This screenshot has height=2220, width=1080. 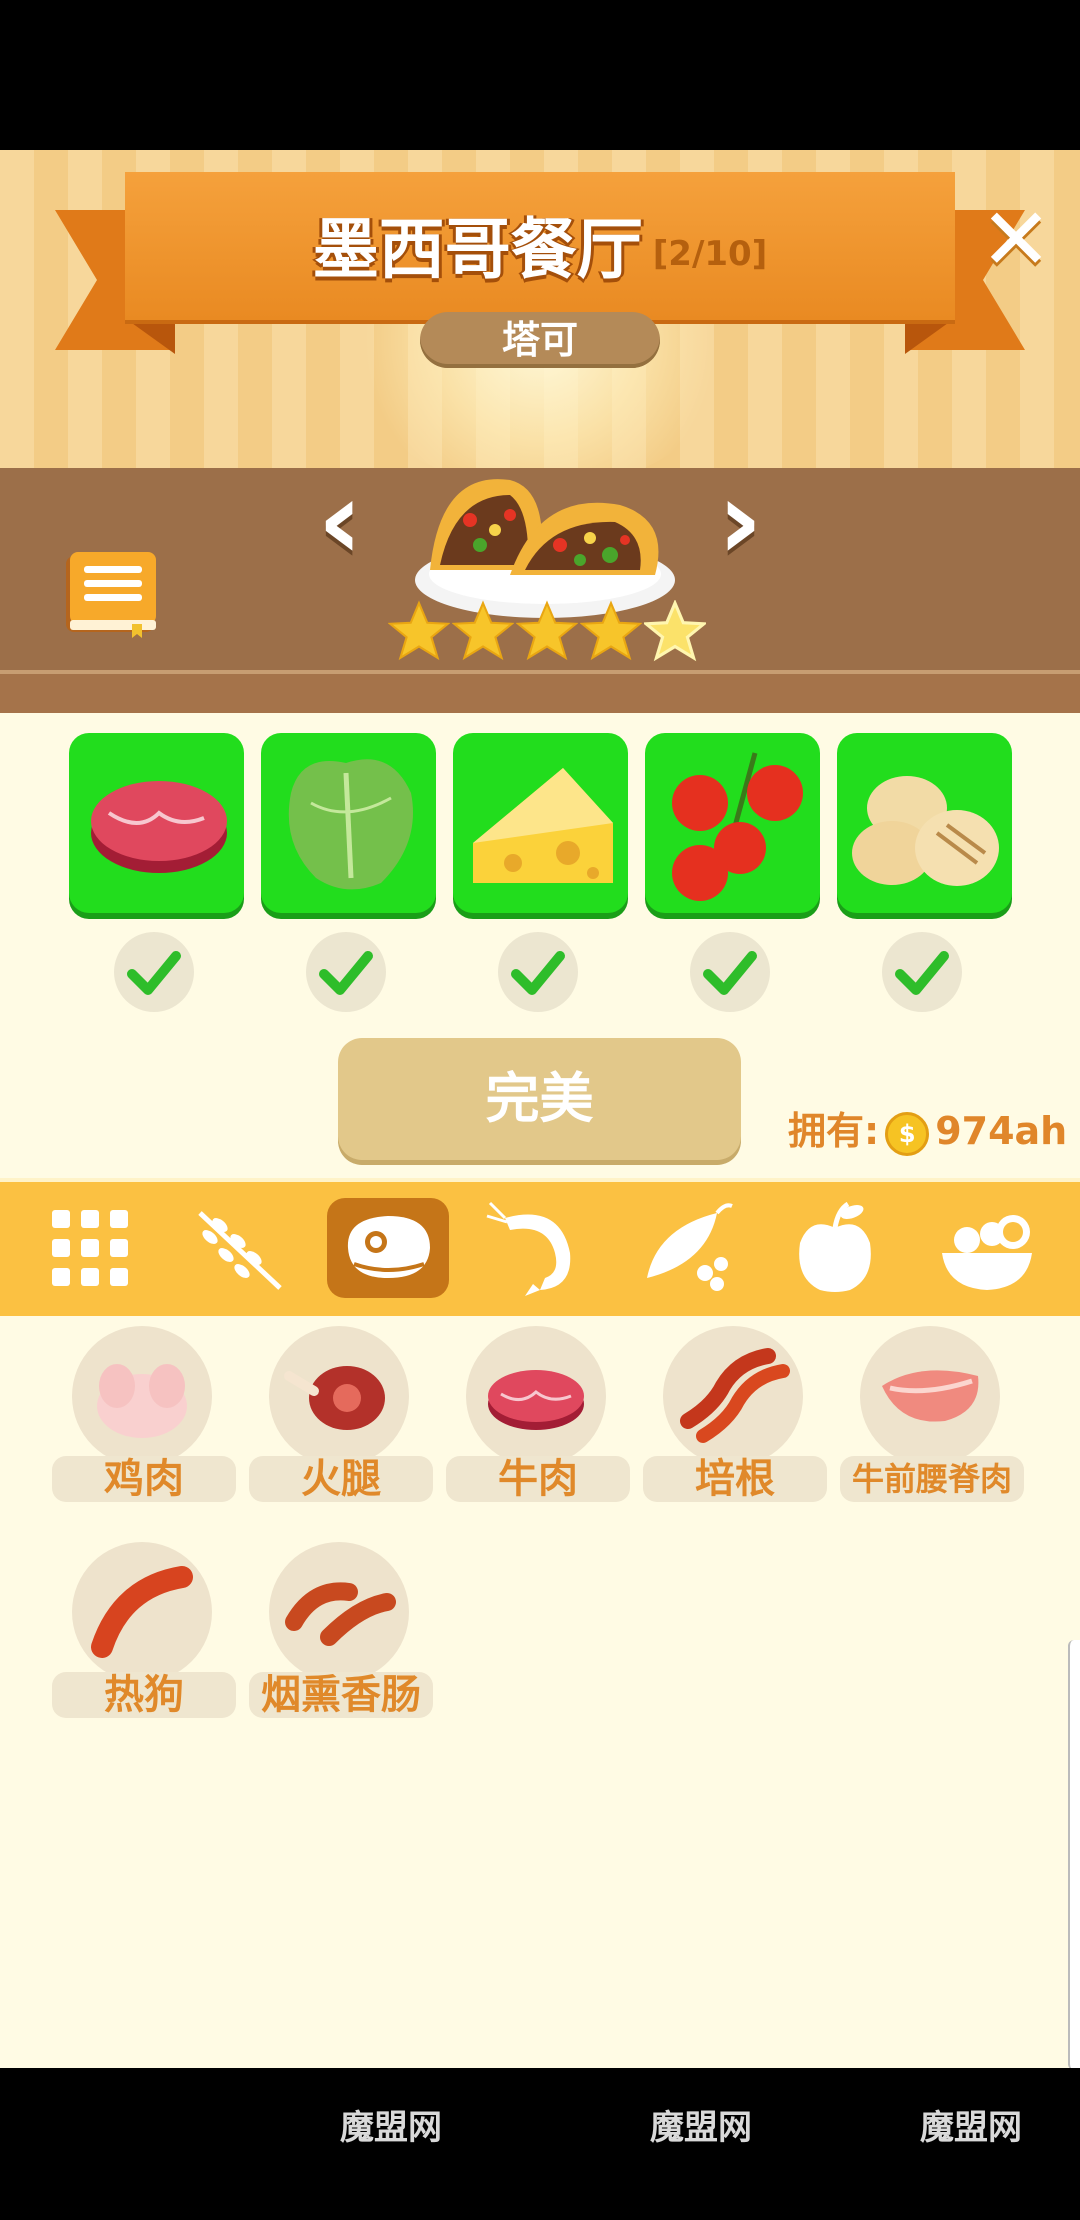 I want to click on dish-name-badge: 塔可, so click(x=540, y=340).